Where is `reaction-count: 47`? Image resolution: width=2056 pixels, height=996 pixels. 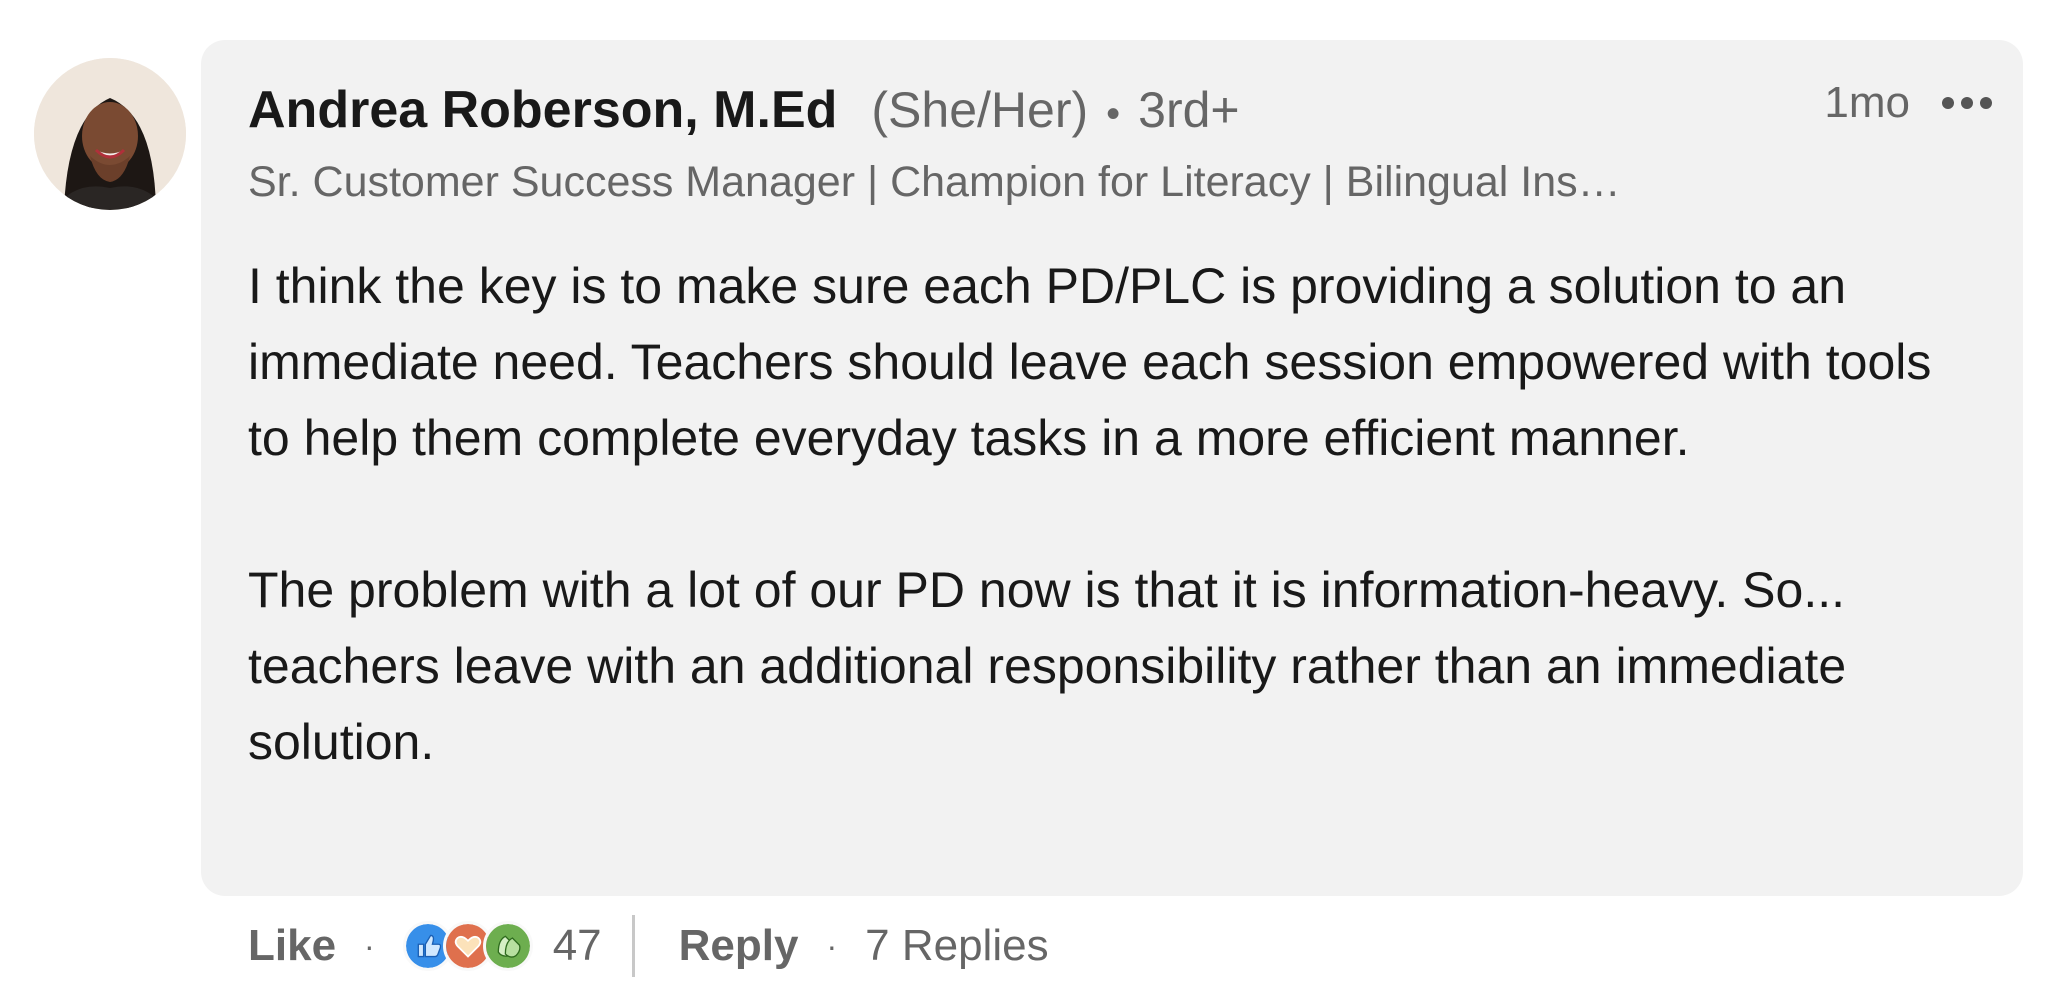 reaction-count: 47 is located at coordinates (577, 946).